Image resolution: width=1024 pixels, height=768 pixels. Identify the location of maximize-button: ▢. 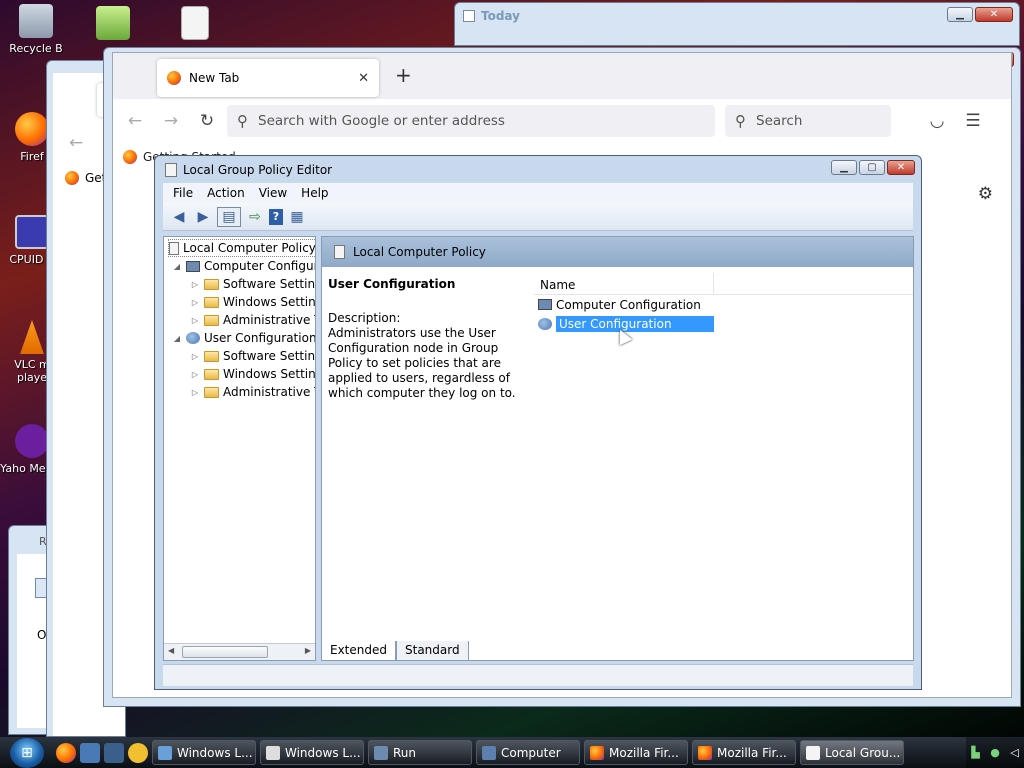
(872, 167).